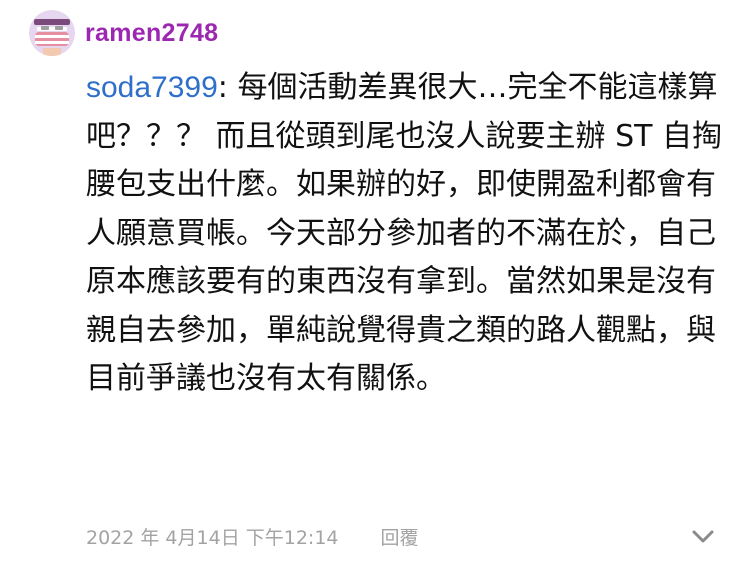 Image resolution: width=750 pixels, height=577 pixels. I want to click on comment-footer: 2022 年 4月14日 下午12:14 回覆, so click(401, 536).